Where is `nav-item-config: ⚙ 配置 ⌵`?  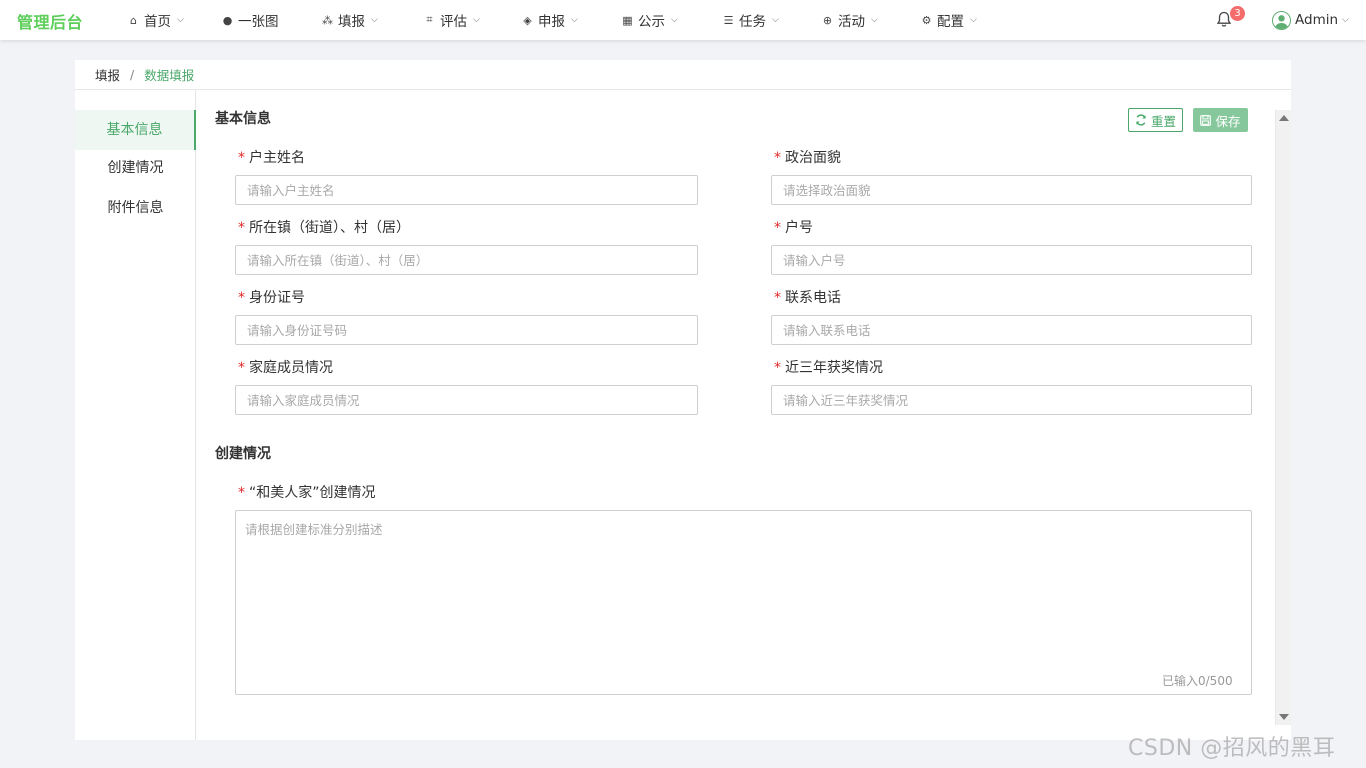
nav-item-config: ⚙ 配置 ⌵ is located at coordinates (948, 20).